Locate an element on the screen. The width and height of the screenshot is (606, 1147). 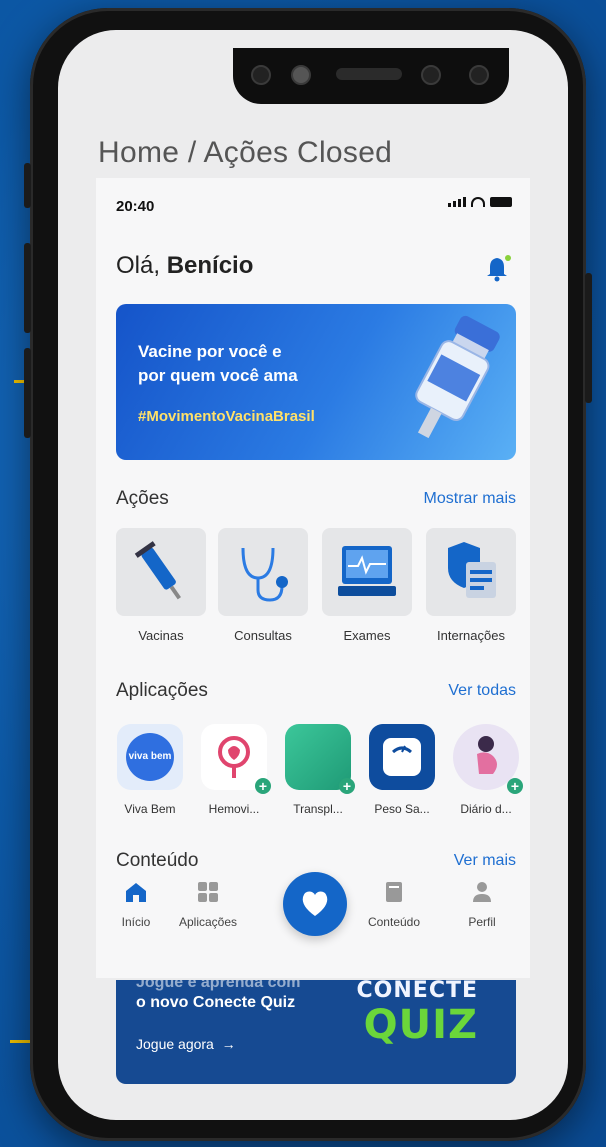
user-icon is located at coordinates (482, 892).